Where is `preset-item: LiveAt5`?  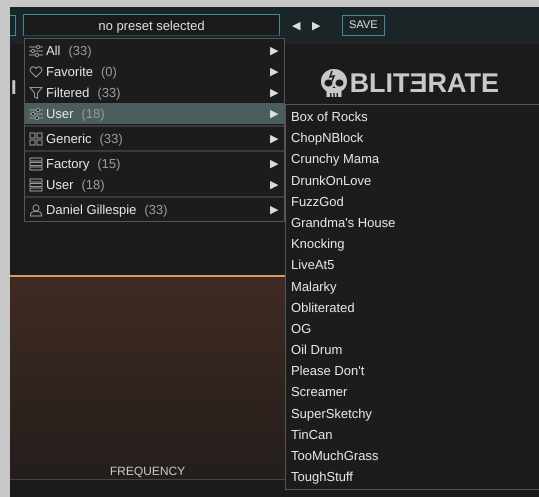 preset-item: LiveAt5 is located at coordinates (412, 265).